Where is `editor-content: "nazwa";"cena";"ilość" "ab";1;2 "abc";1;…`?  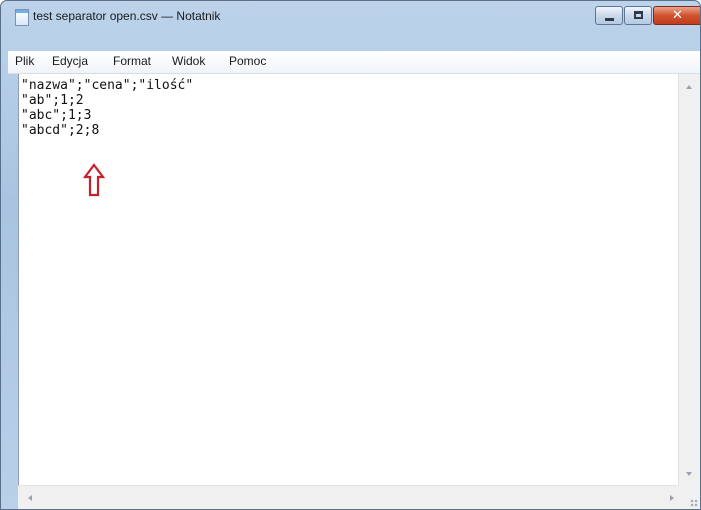
editor-content: "nazwa";"cena";"ilość" "ab";1;2 "abc";1;… is located at coordinates (107, 108).